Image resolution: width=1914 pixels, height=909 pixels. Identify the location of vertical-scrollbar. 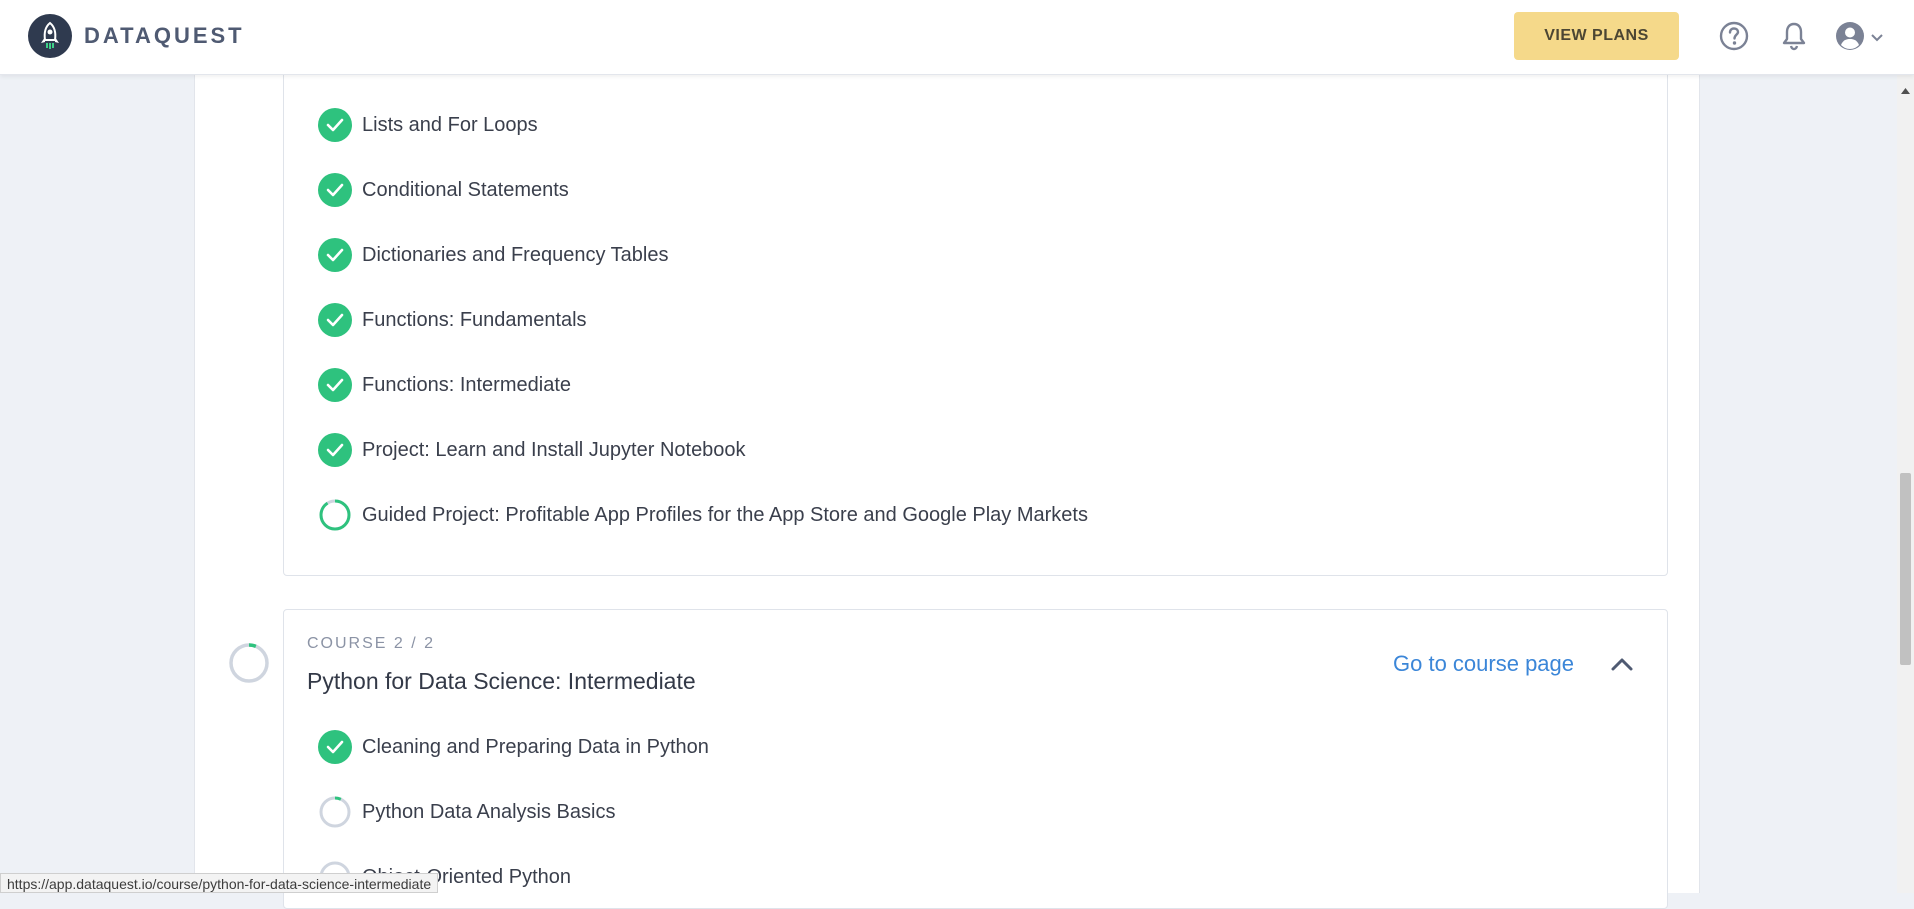
(1905, 484).